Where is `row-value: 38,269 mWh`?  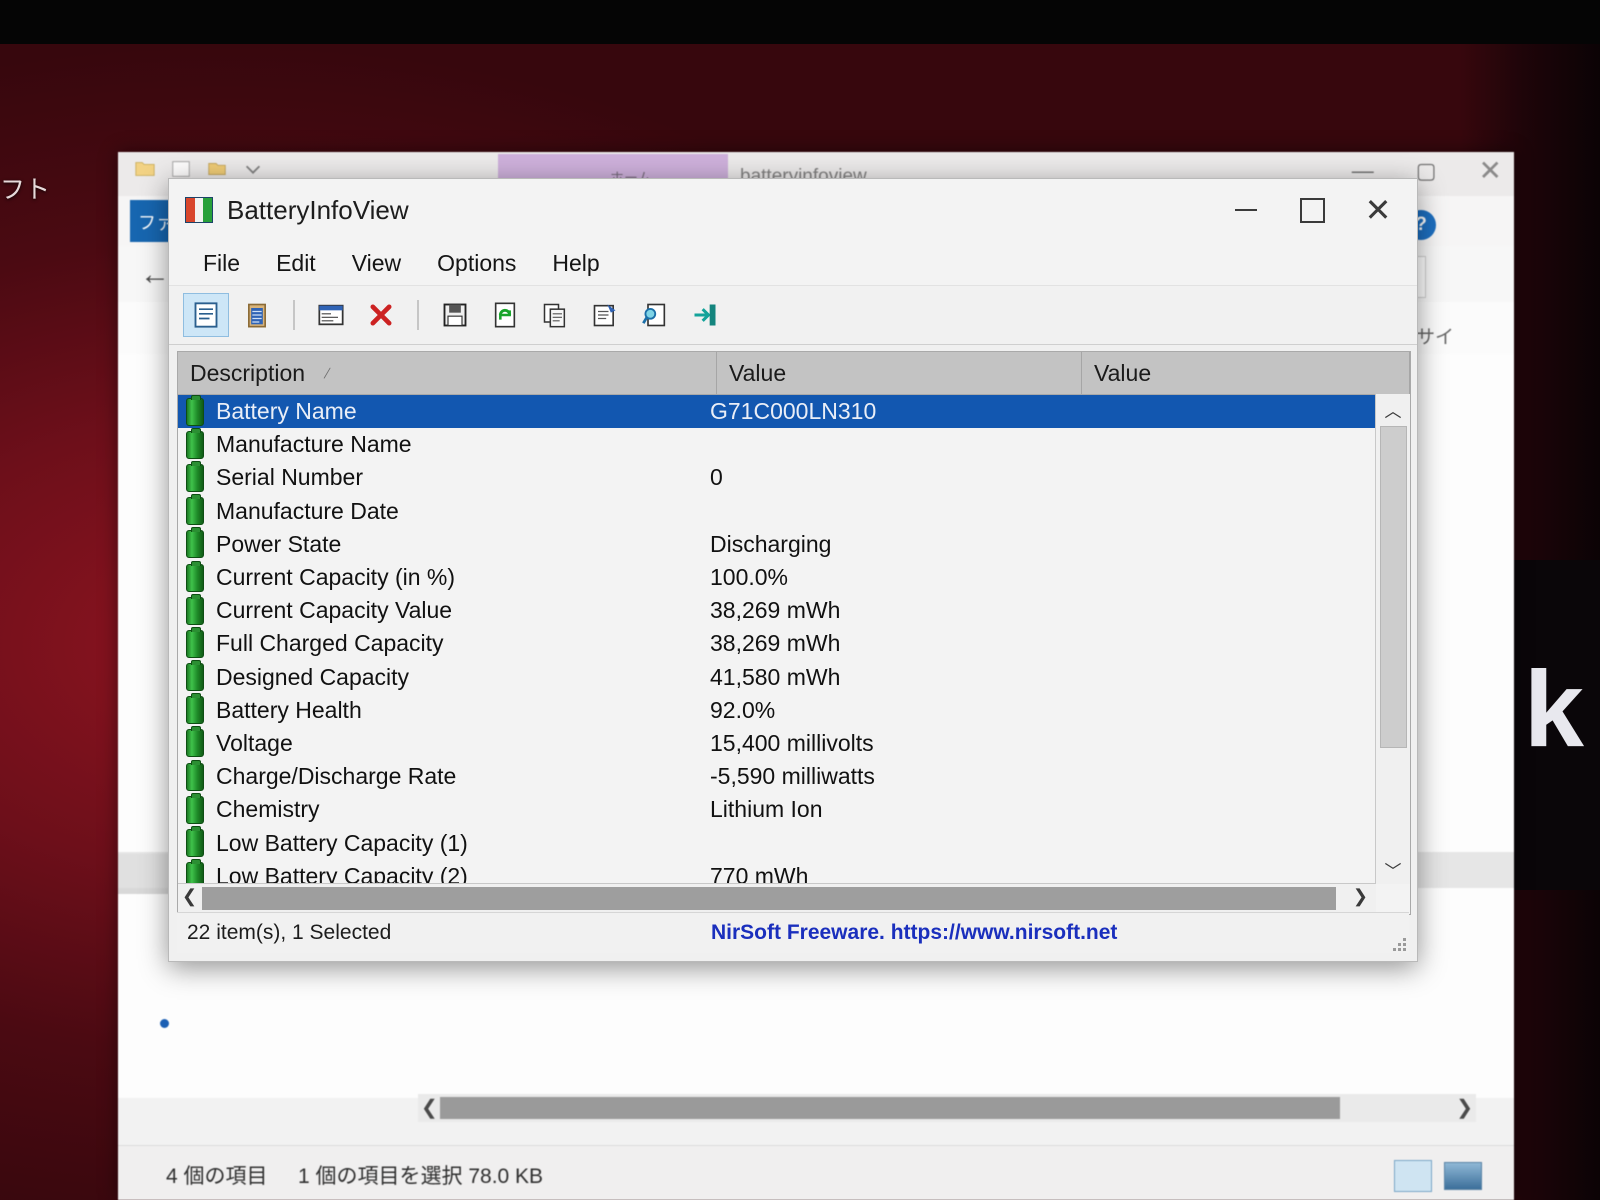
row-value: 38,269 mWh is located at coordinates (775, 643).